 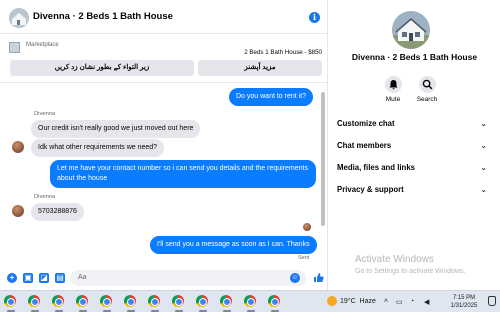 What do you see at coordinates (399, 302) in the screenshot?
I see `tray-icon: ▭` at bounding box center [399, 302].